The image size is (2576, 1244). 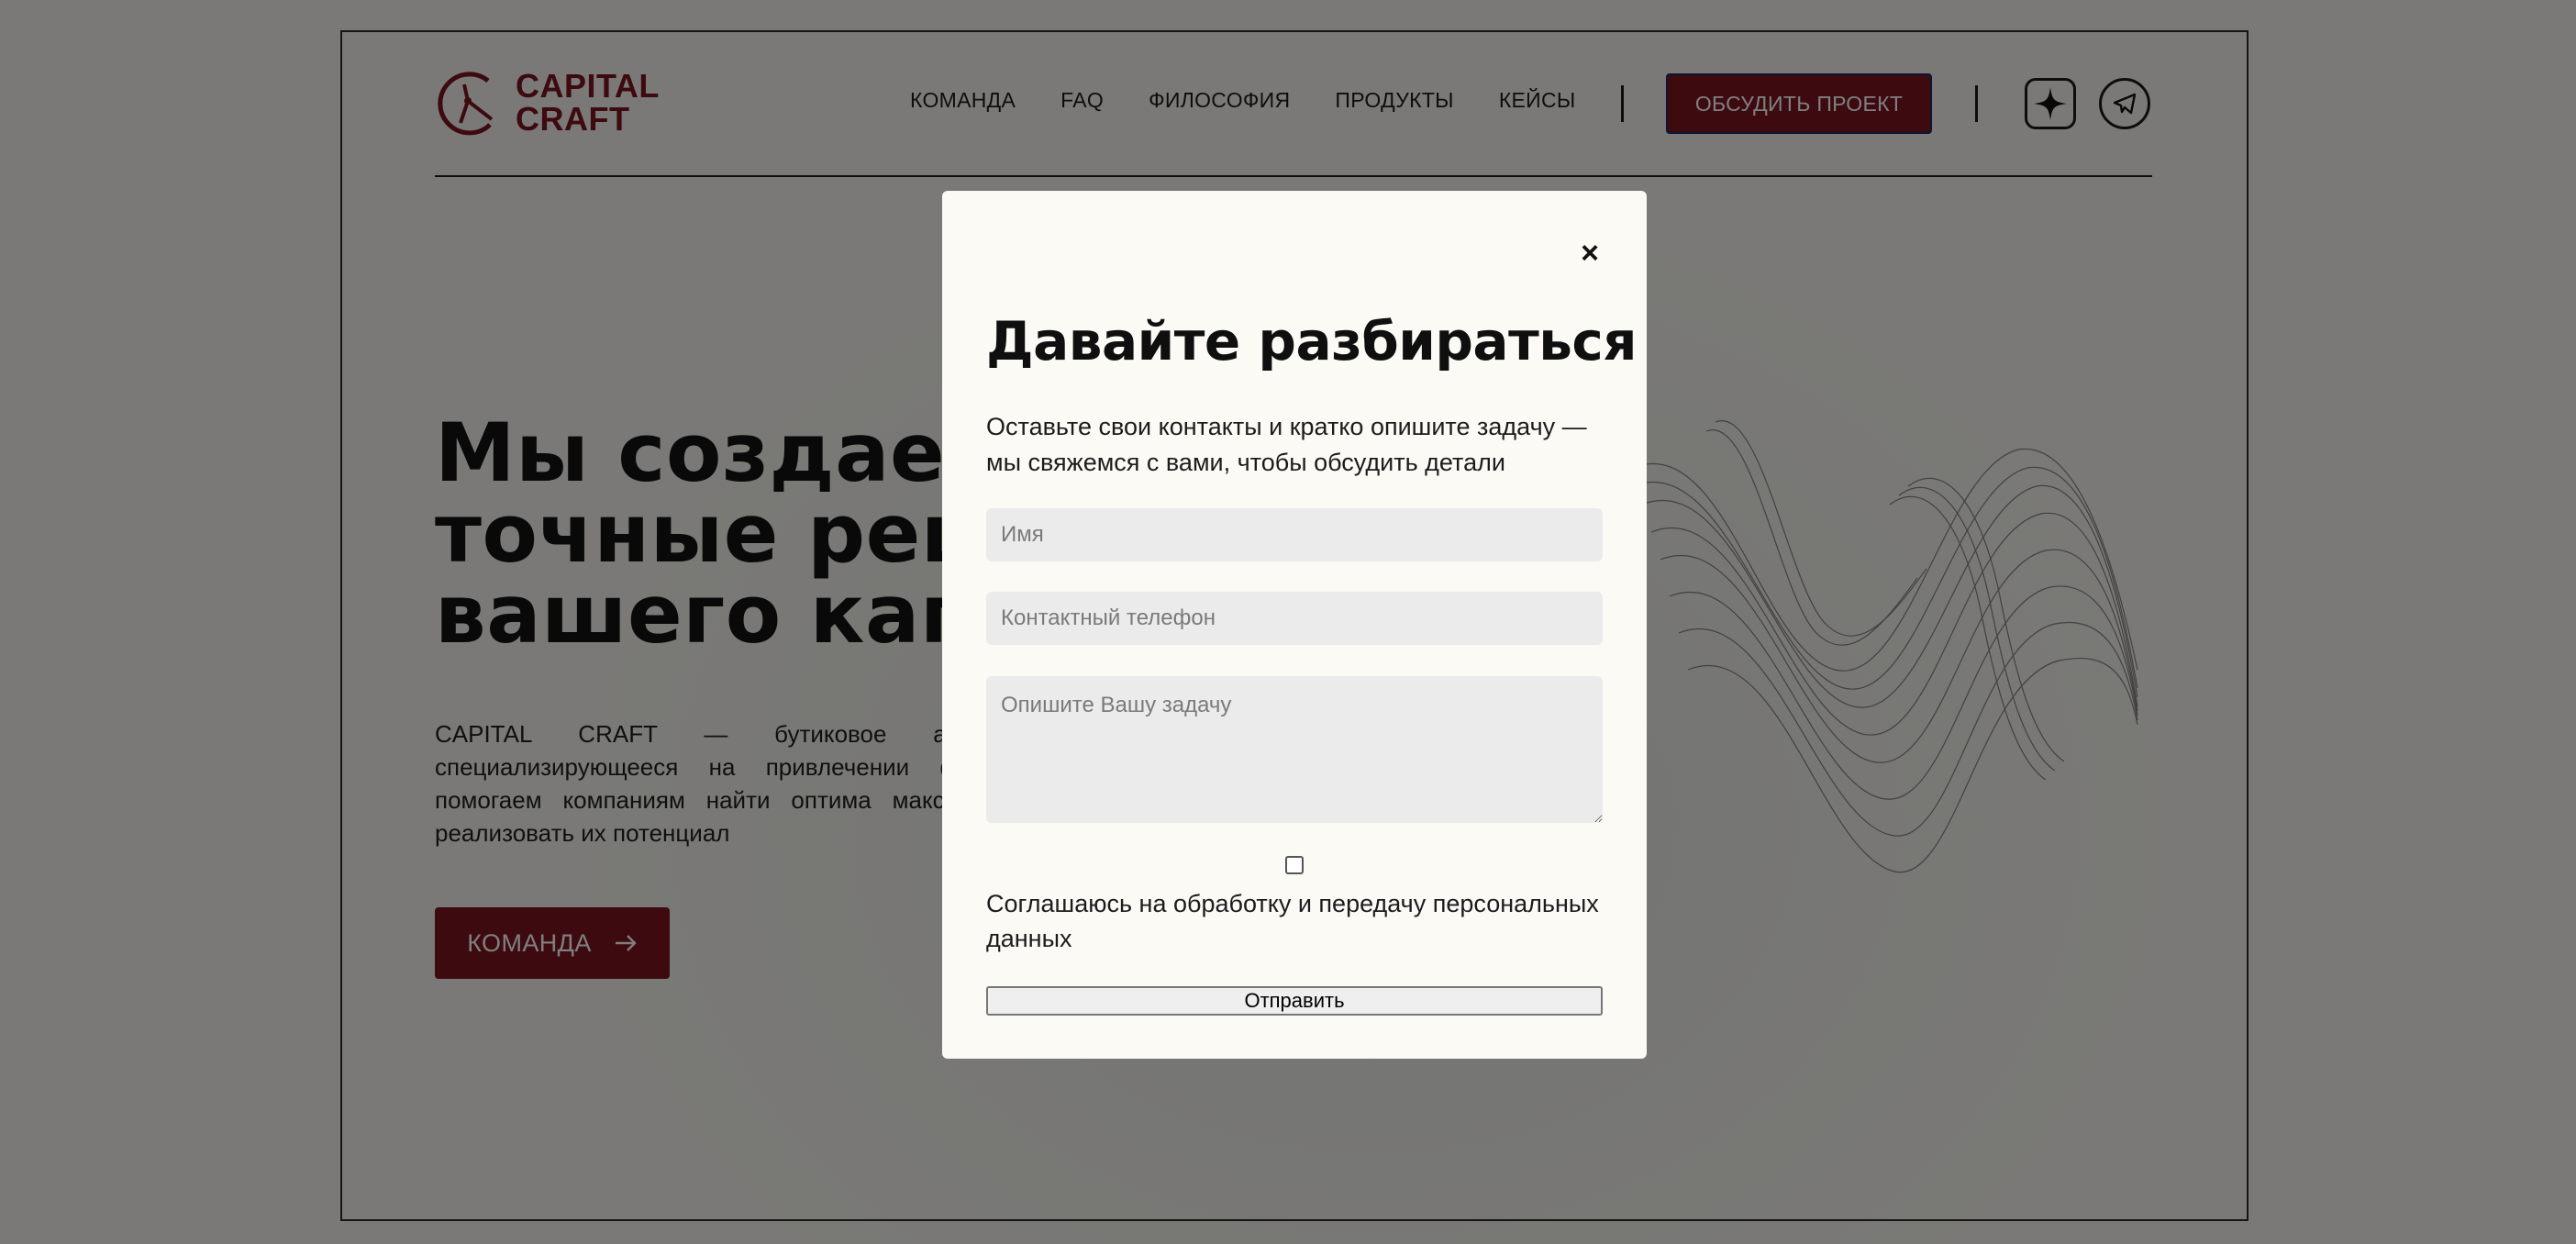 What do you see at coordinates (1294, 534) in the screenshot?
I see `name-input` at bounding box center [1294, 534].